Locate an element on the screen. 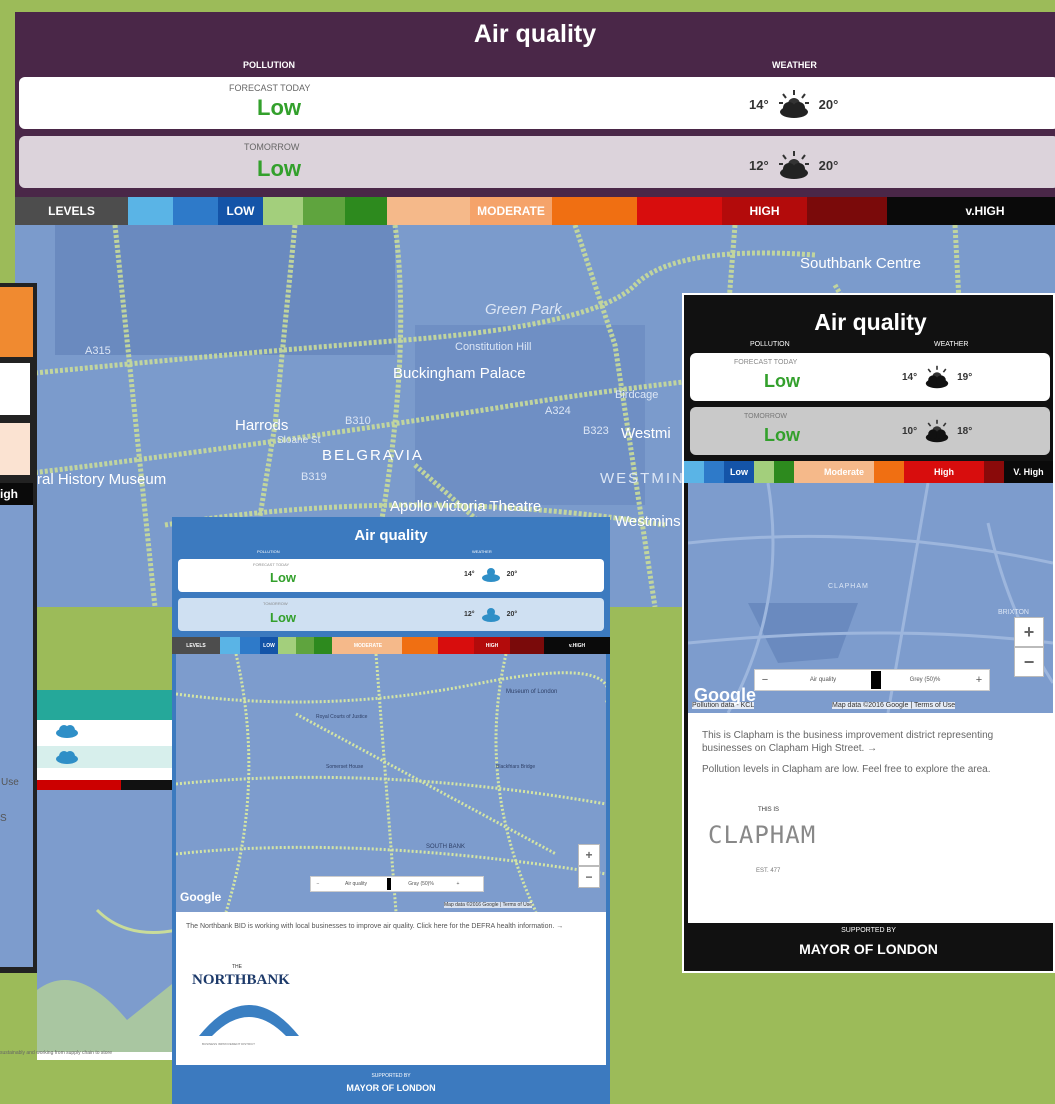 Image resolution: width=1055 pixels, height=1104 pixels. northbank-level-vhigh: v.HIGH is located at coordinates (577, 645).